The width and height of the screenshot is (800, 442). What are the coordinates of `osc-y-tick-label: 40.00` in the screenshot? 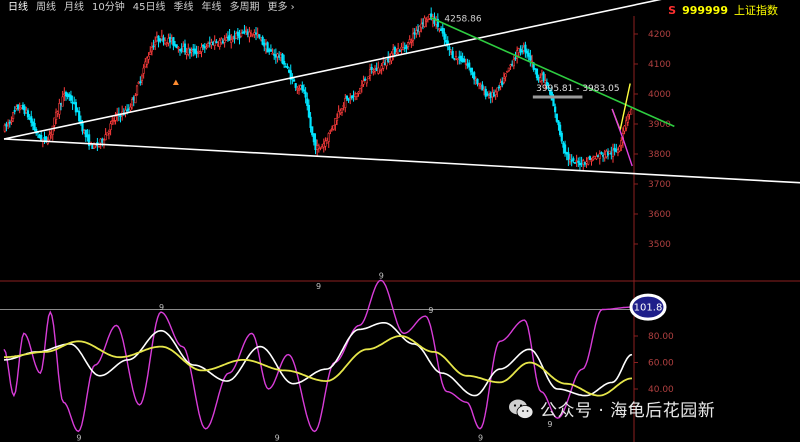 It's located at (661, 390).